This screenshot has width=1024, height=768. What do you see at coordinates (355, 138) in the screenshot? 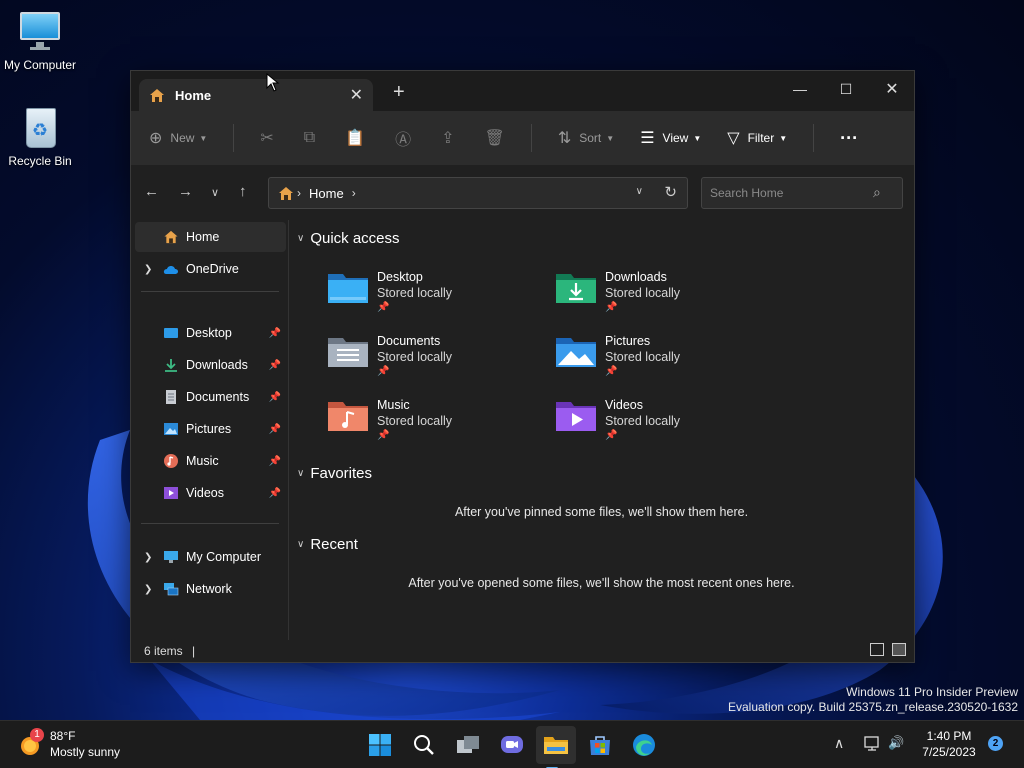
I see `paste-icon: 📋` at bounding box center [355, 138].